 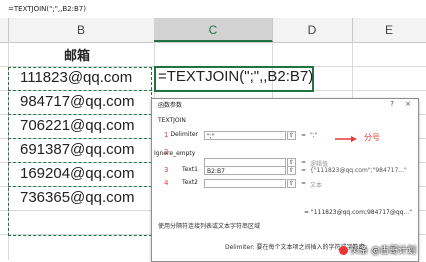 What do you see at coordinates (358, 212) in the screenshot?
I see `formula-result: = "111823@qq.com;984717@qq..."` at bounding box center [358, 212].